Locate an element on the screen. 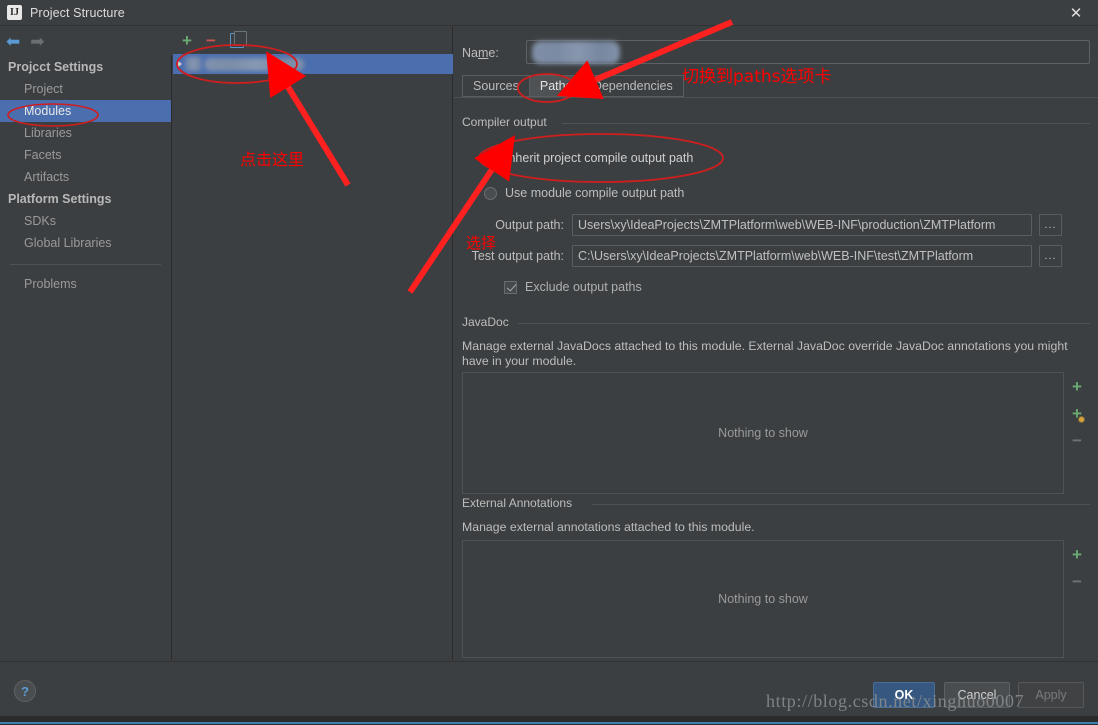 The height and width of the screenshot is (725, 1098). exclude-output-paths-label: Exclude output paths is located at coordinates (583, 287).